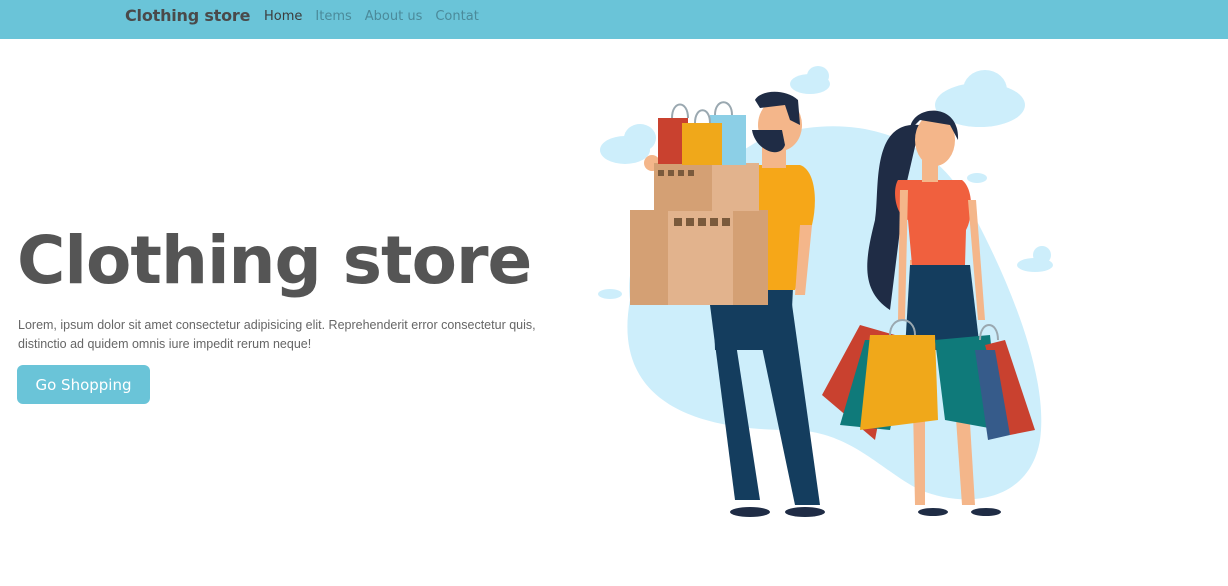 This screenshot has height=586, width=1228. I want to click on nav-link-contact: Contat, so click(456, 16).